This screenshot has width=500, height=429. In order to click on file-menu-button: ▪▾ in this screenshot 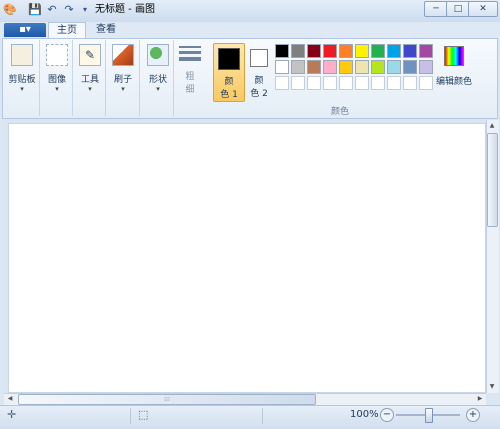, I will do `click(25, 30)`.